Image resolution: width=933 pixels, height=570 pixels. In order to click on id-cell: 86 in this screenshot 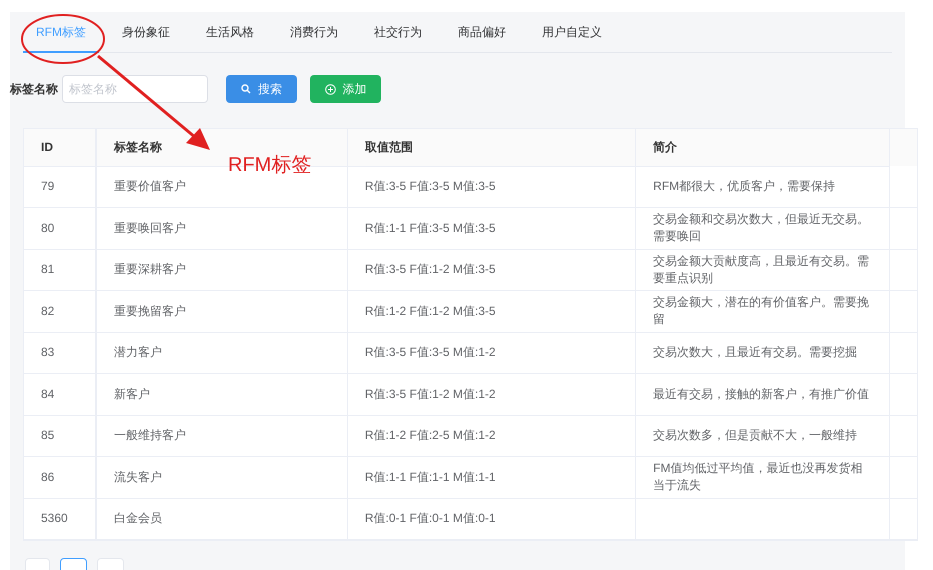, I will do `click(47, 477)`.